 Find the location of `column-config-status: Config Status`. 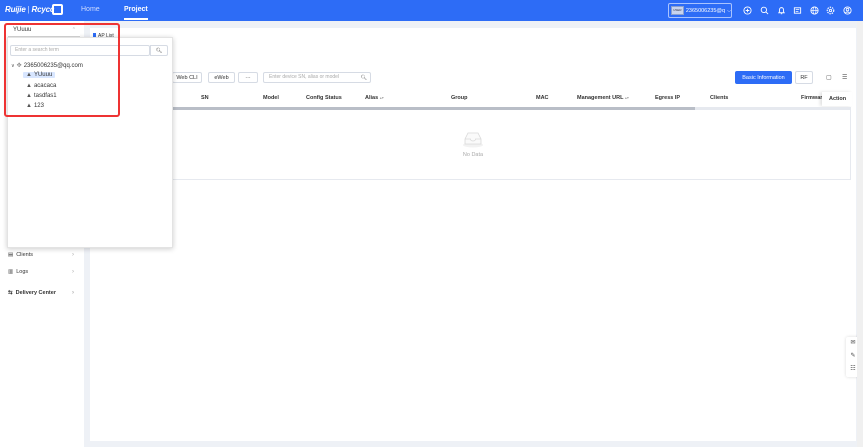

column-config-status: Config Status is located at coordinates (324, 98).